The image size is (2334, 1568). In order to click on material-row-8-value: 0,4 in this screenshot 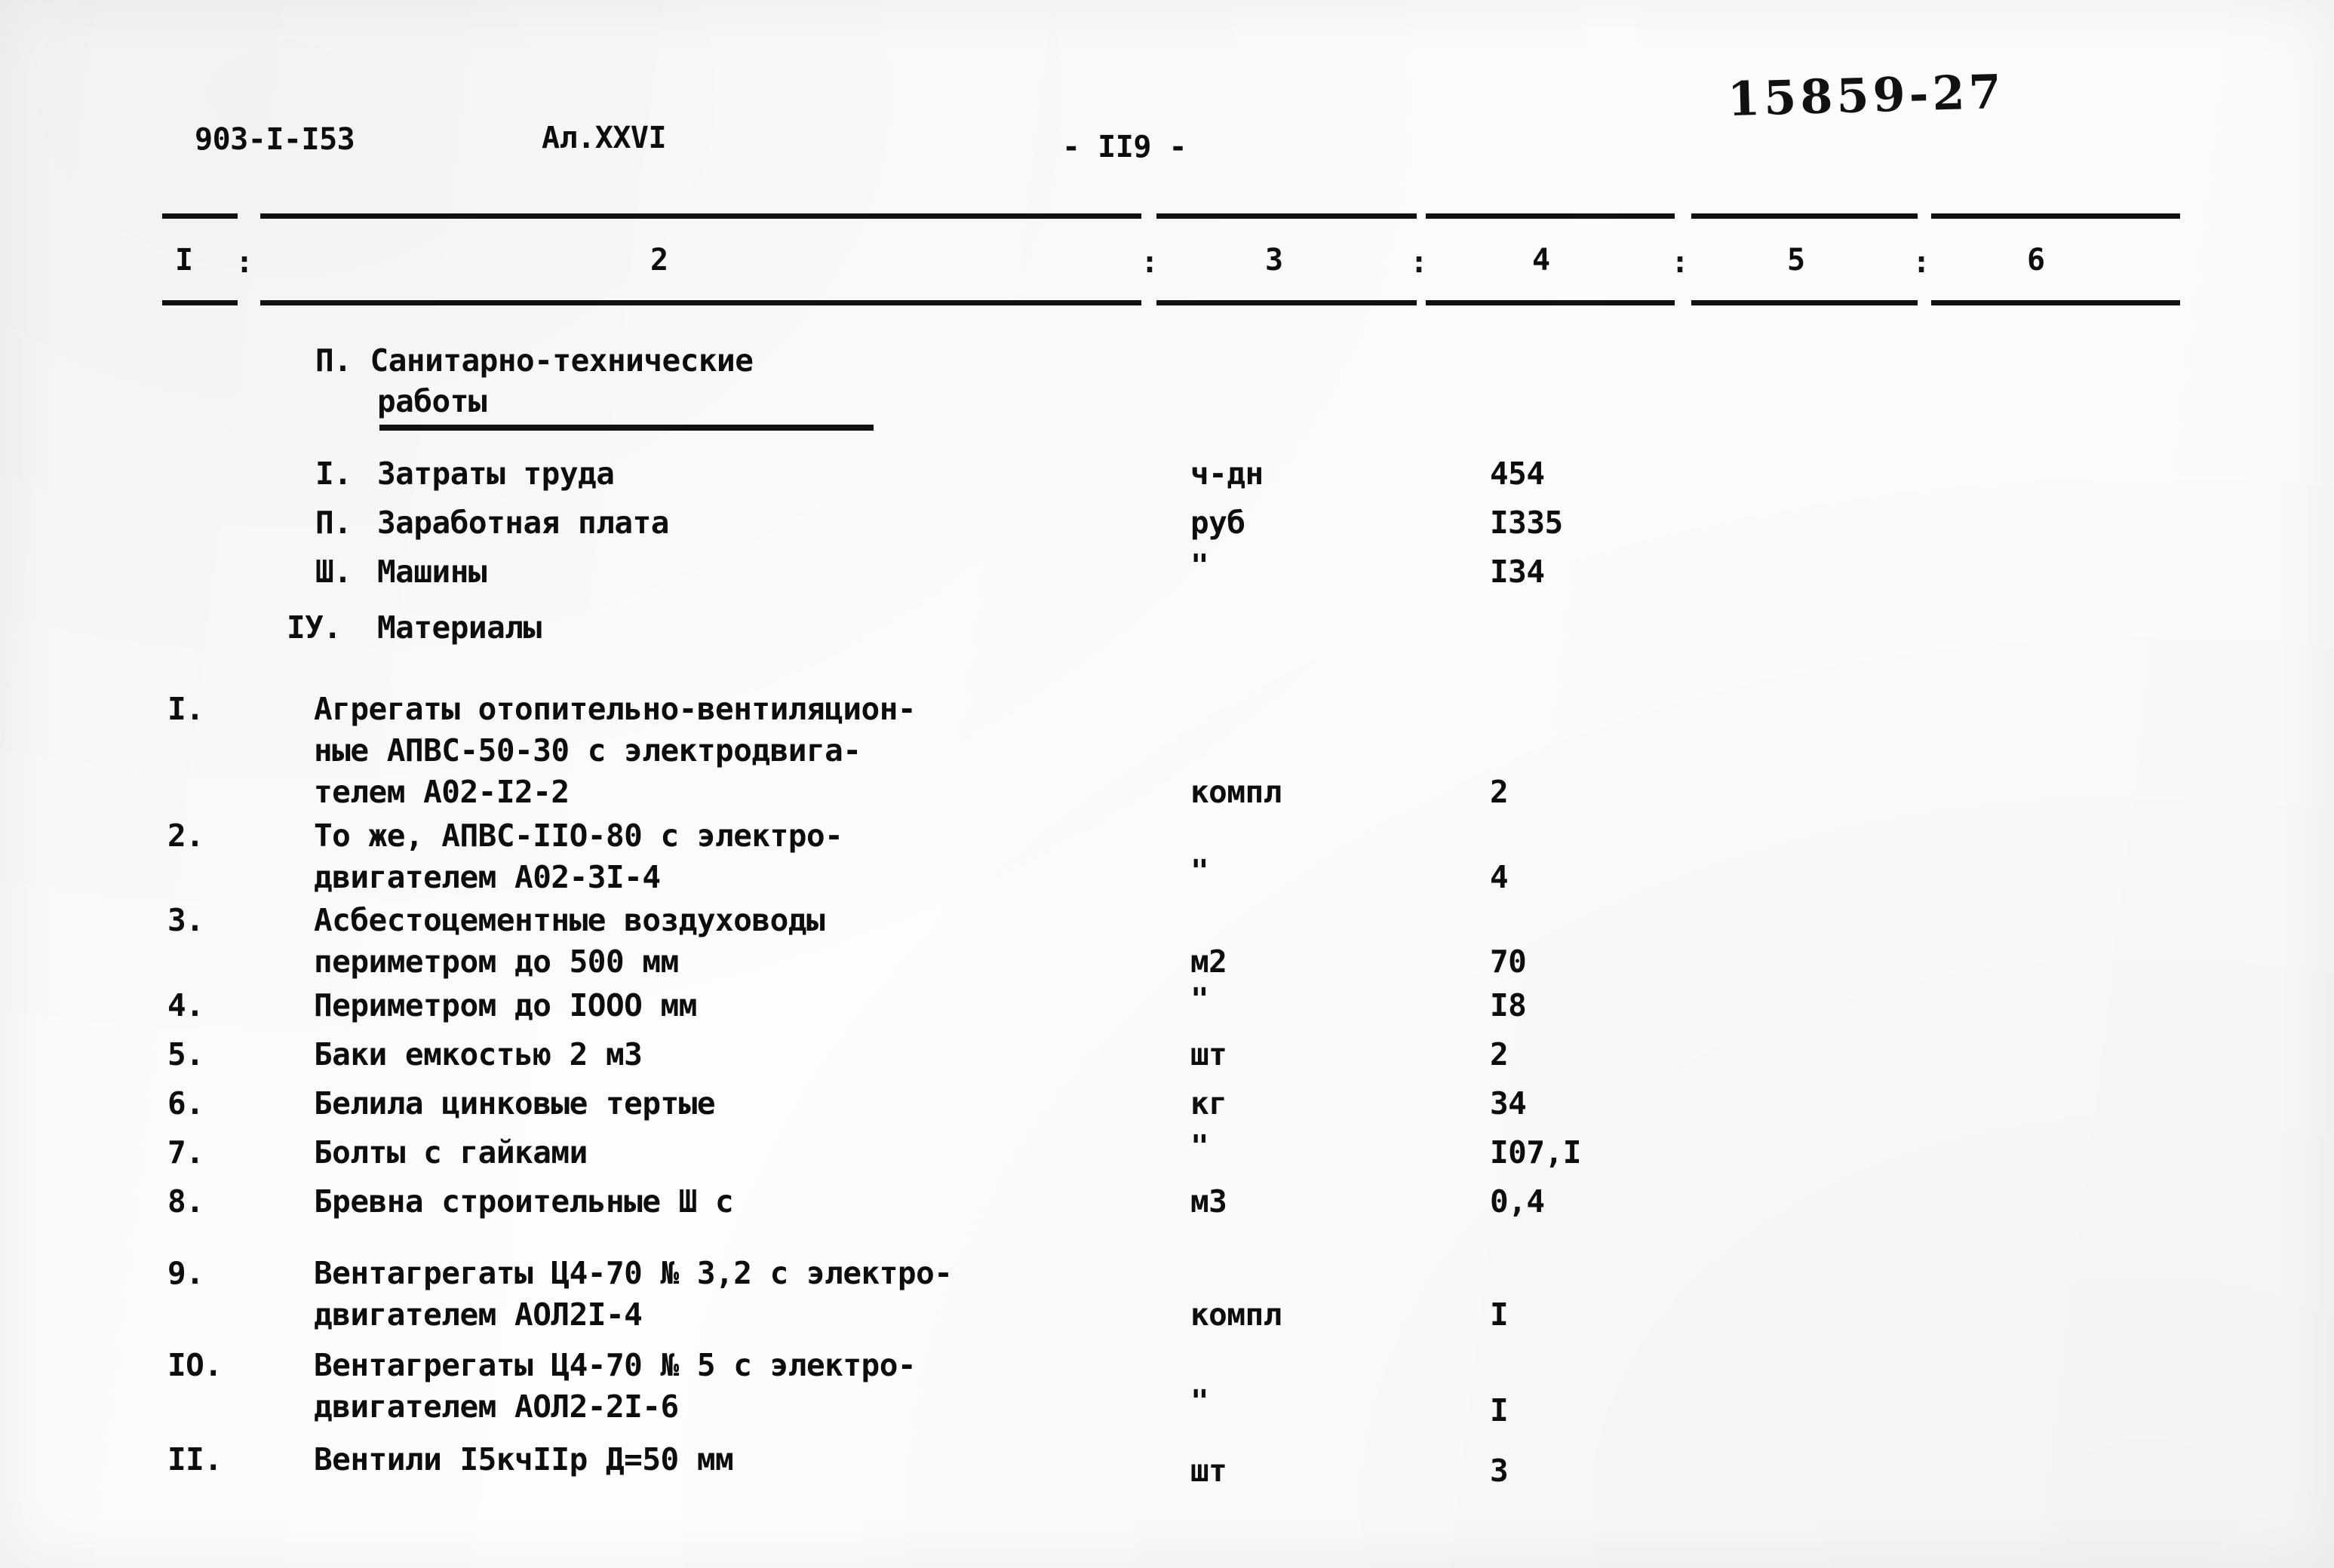, I will do `click(1517, 1201)`.